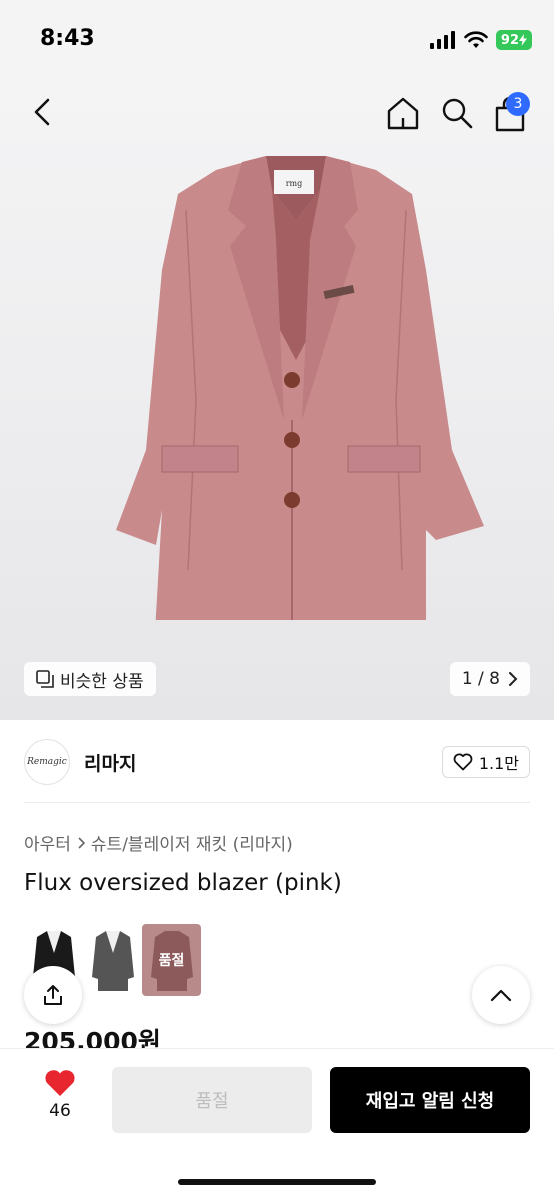 The image size is (554, 1200). Describe the element at coordinates (403, 113) in the screenshot. I see `home-icon` at that location.